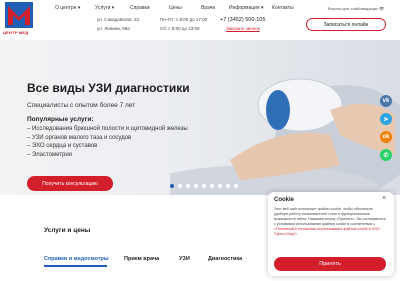 The image size is (400, 281). Describe the element at coordinates (346, 24) in the screenshot. I see `signup-online-button: Записаться онлайн` at that location.